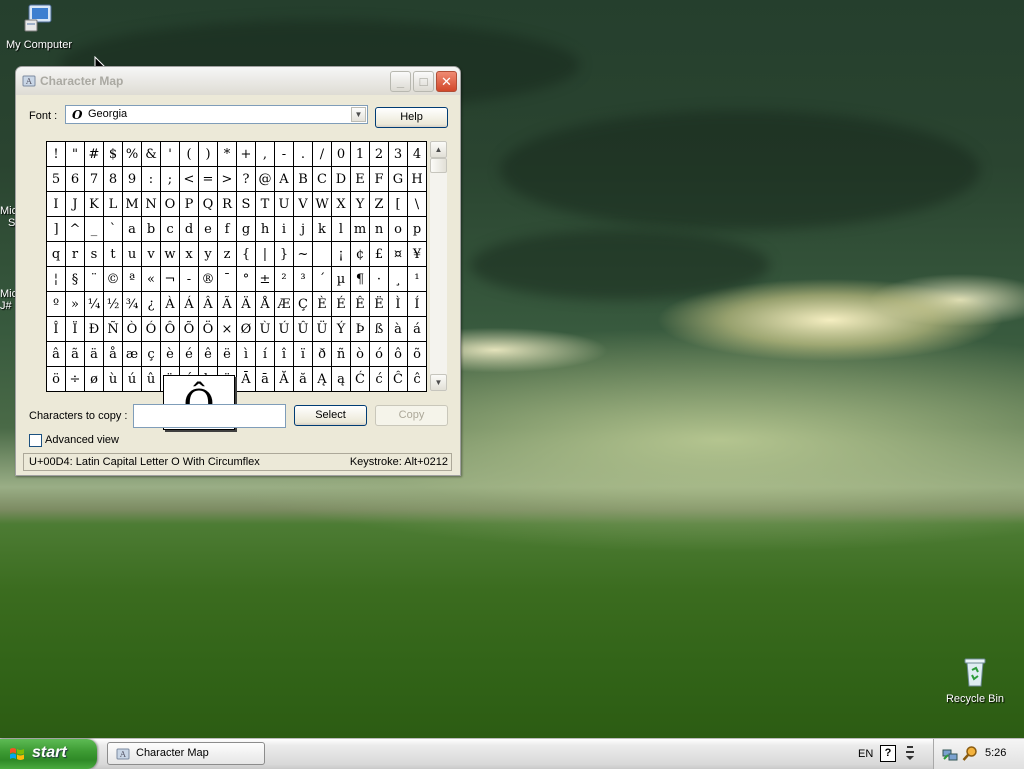 Image resolution: width=1024 pixels, height=769 pixels. Describe the element at coordinates (94, 229) in the screenshot. I see `character-cell: _` at that location.